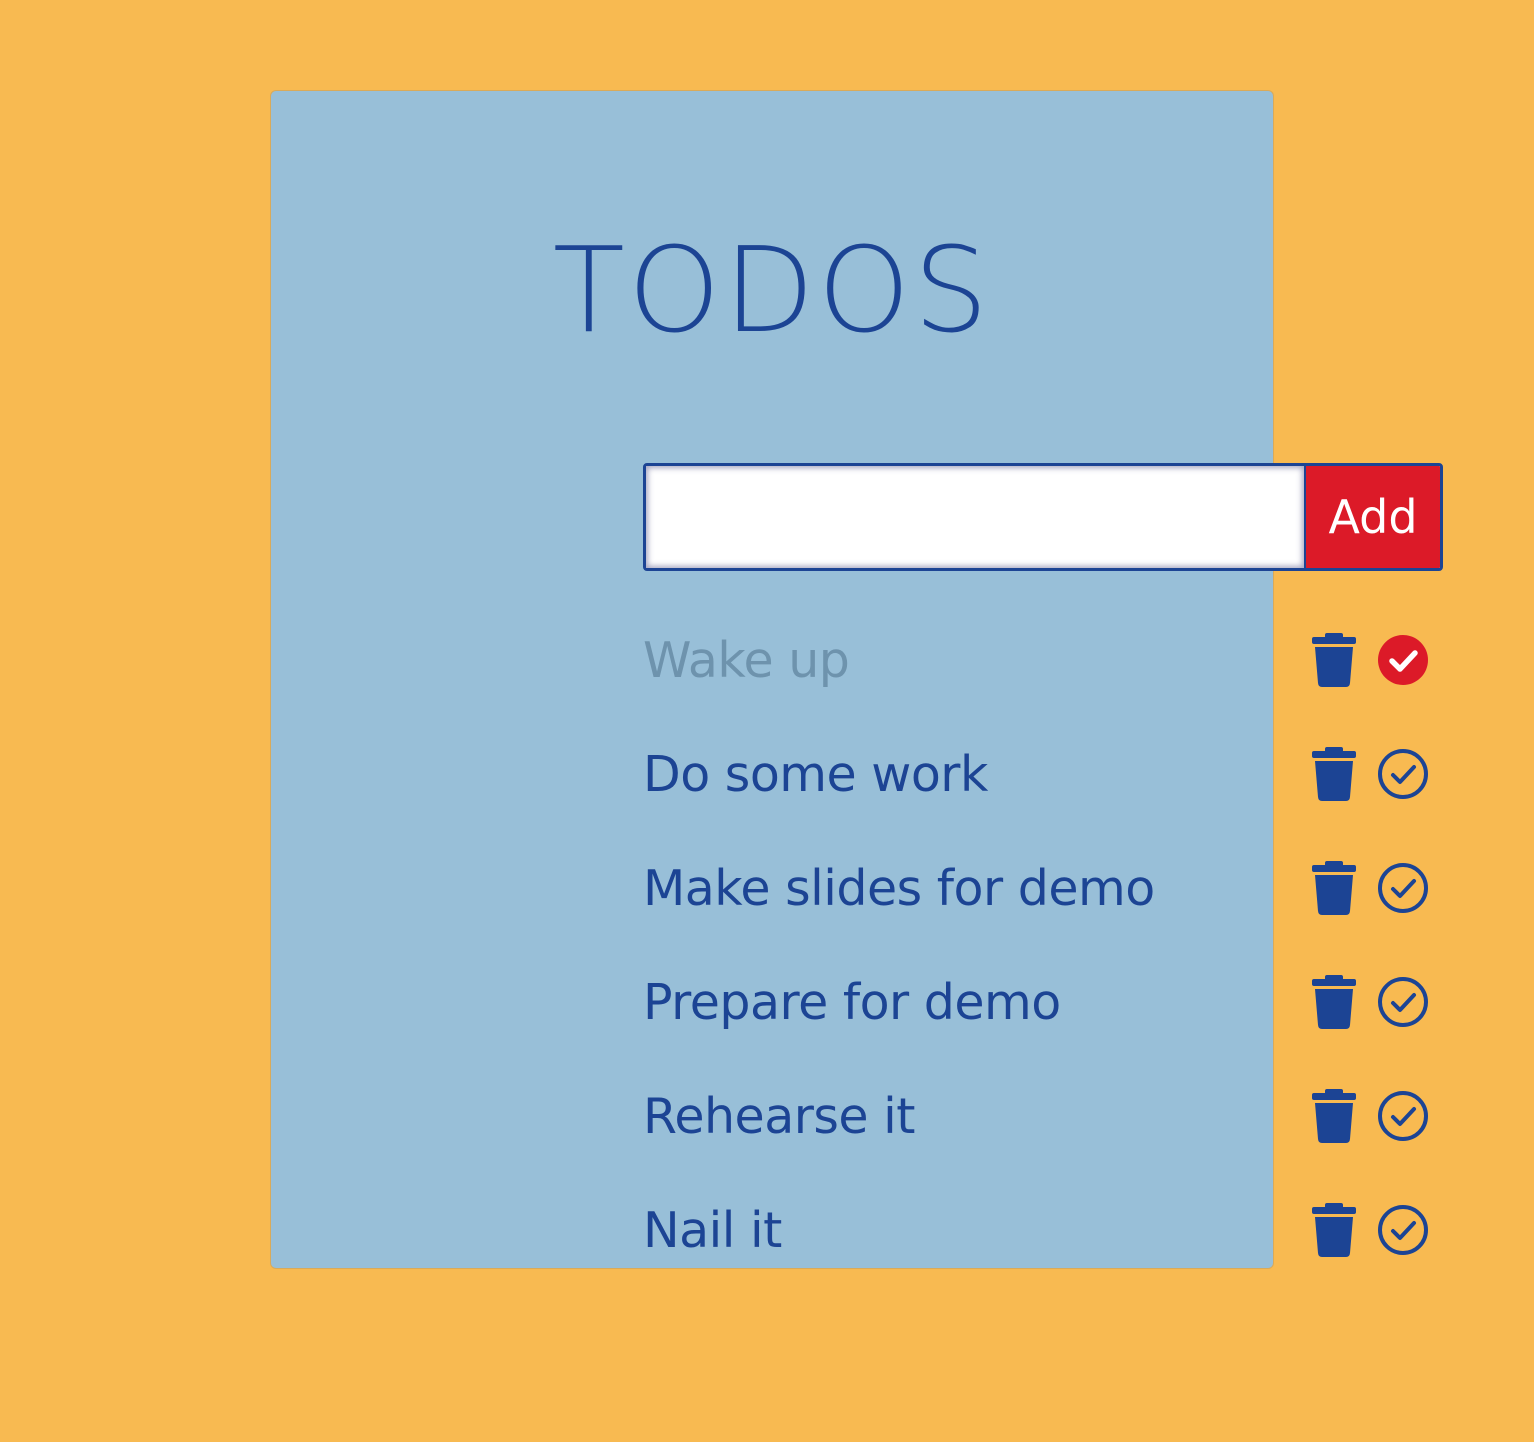  What do you see at coordinates (772, 290) in the screenshot?
I see `page-title: TODOS` at bounding box center [772, 290].